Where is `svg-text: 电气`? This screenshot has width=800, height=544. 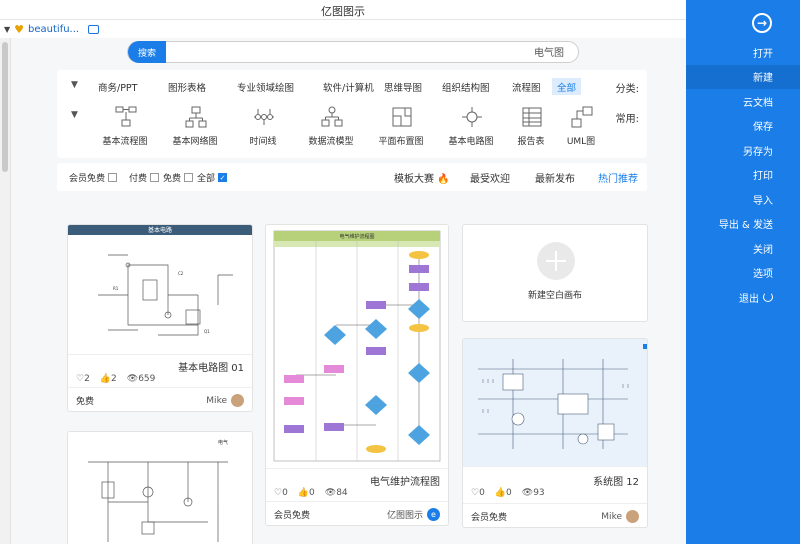 svg-text: 电气 is located at coordinates (223, 442).